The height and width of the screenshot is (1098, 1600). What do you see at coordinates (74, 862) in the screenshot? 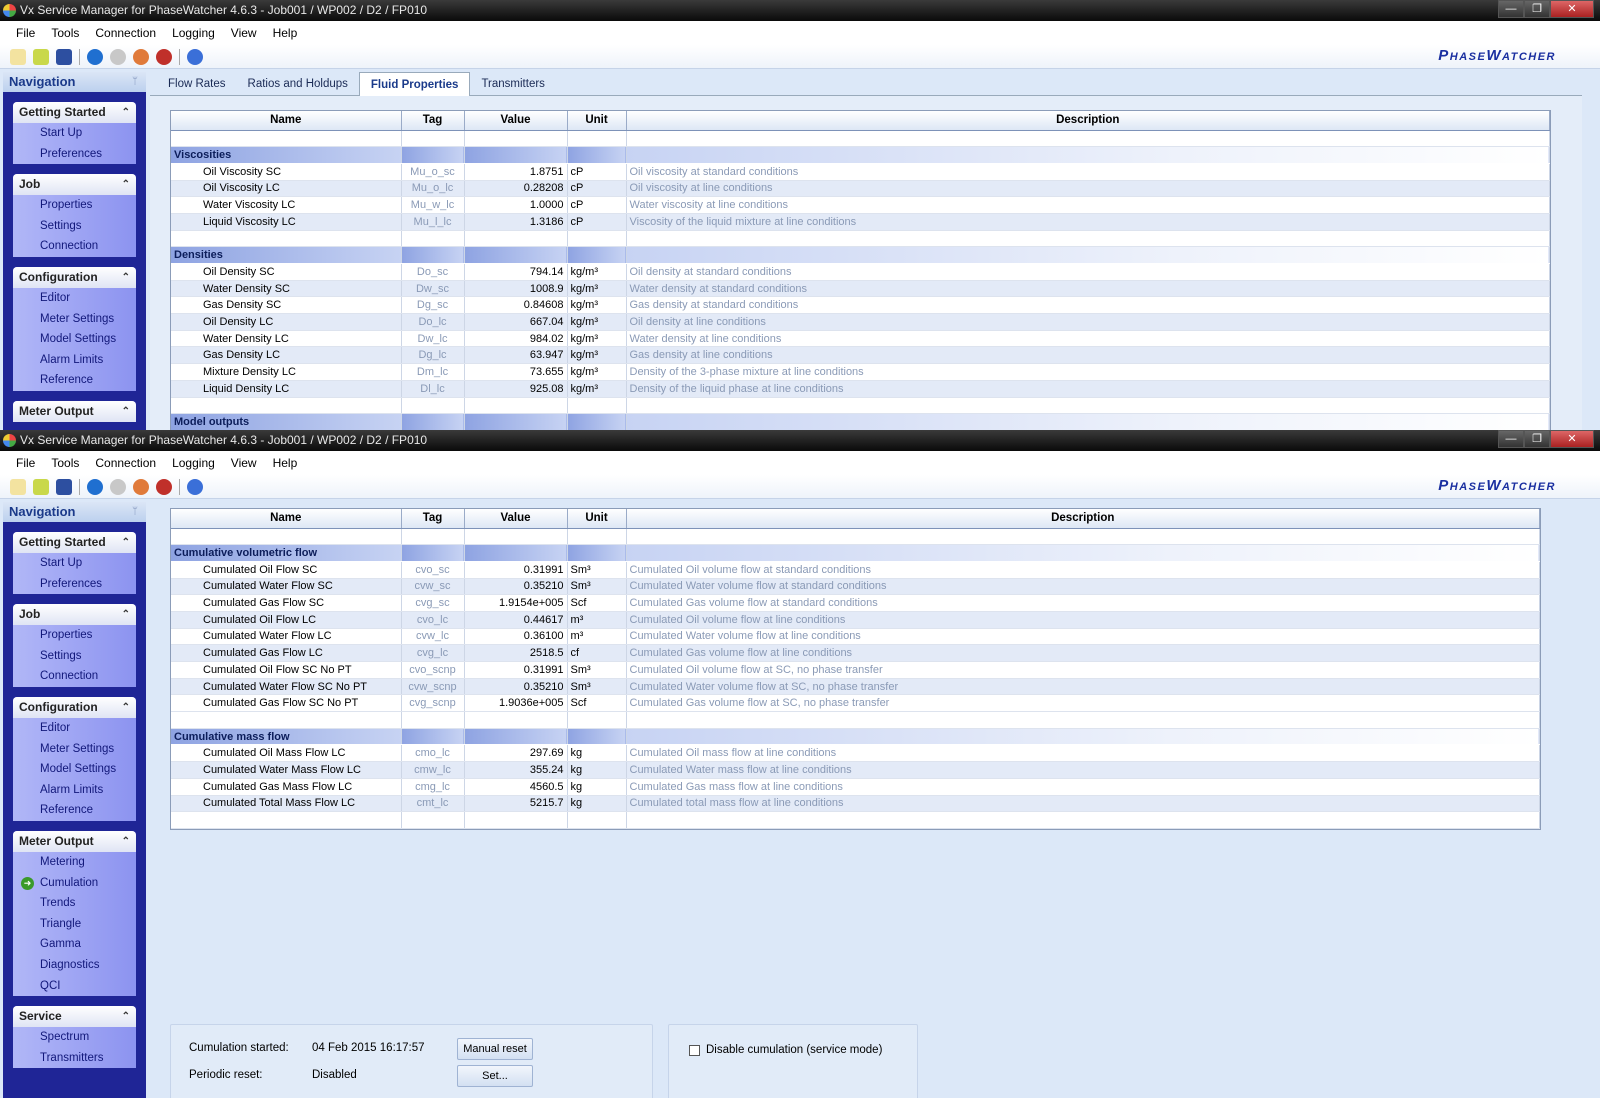
I see `nav-item-metering: Metering` at bounding box center [74, 862].